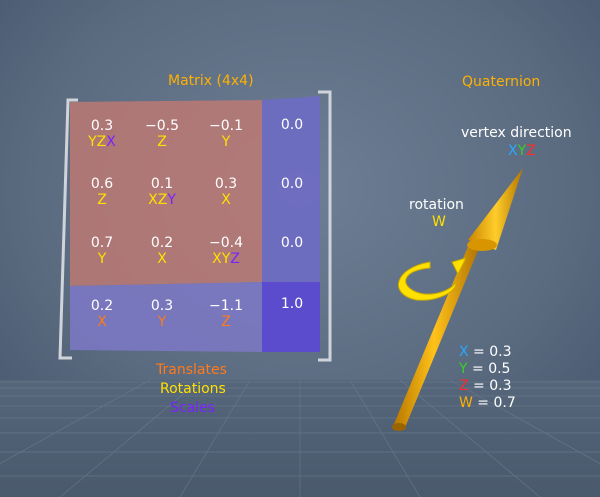 The width and height of the screenshot is (600, 497). I want to click on vertex-direction-axes: XYZ, so click(522, 151).